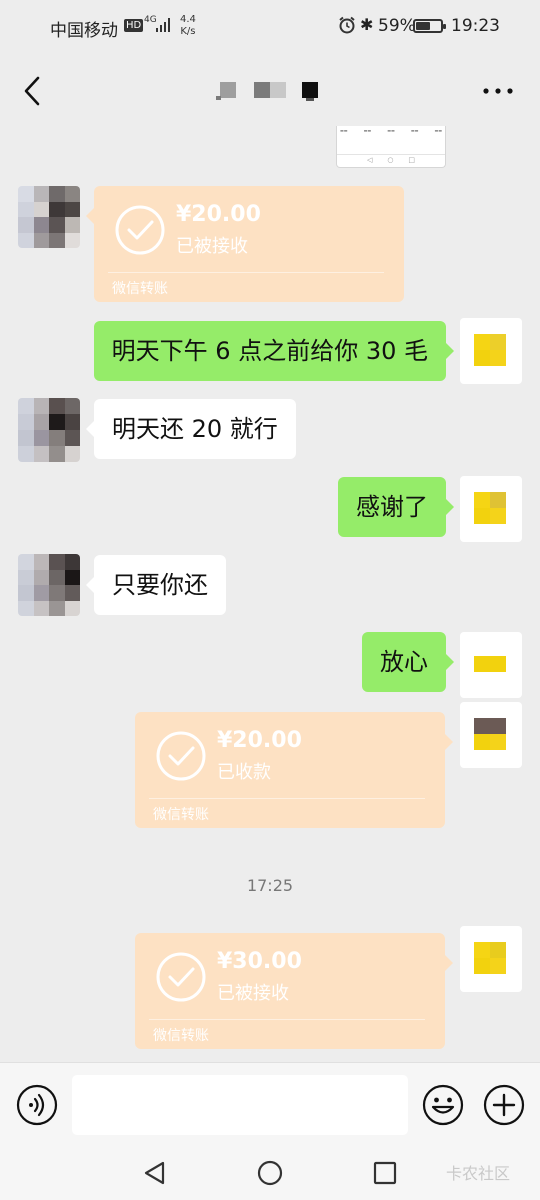  I want to click on thumbnail-nav: ◁ ○ □, so click(391, 160).